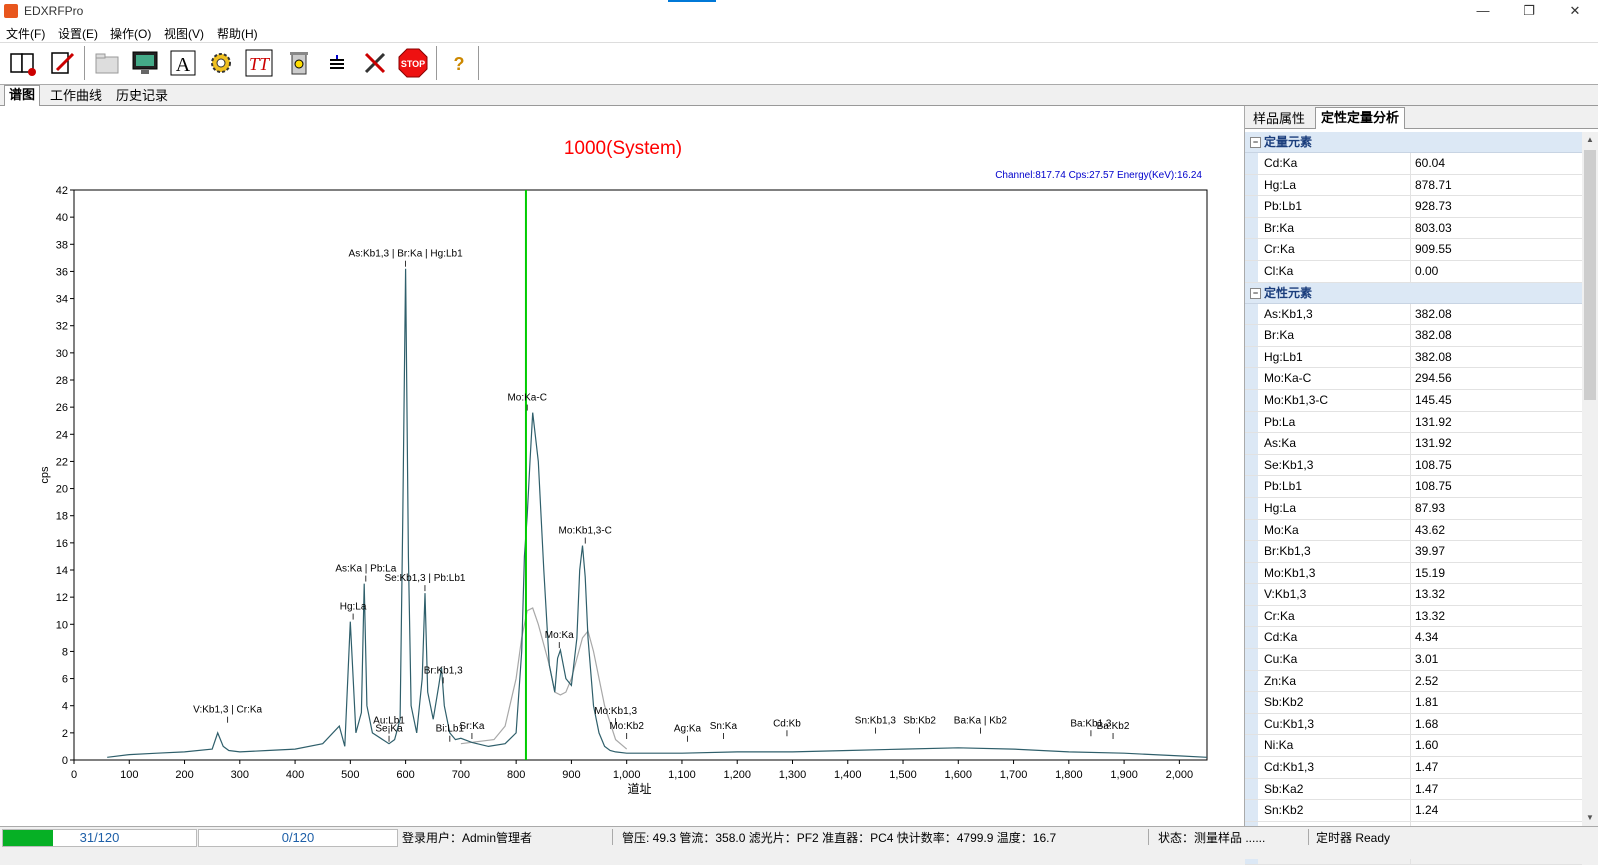 Image resolution: width=1598 pixels, height=865 pixels. I want to click on element-value: 1.68, so click(1492, 724).